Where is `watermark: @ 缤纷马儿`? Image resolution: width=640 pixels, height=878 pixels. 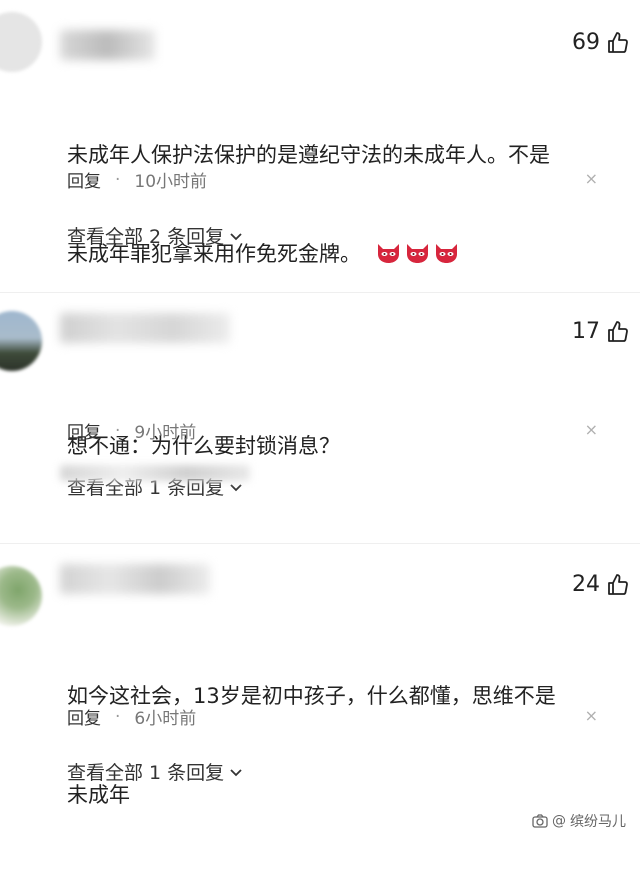 watermark: @ 缤纷马儿 is located at coordinates (579, 821).